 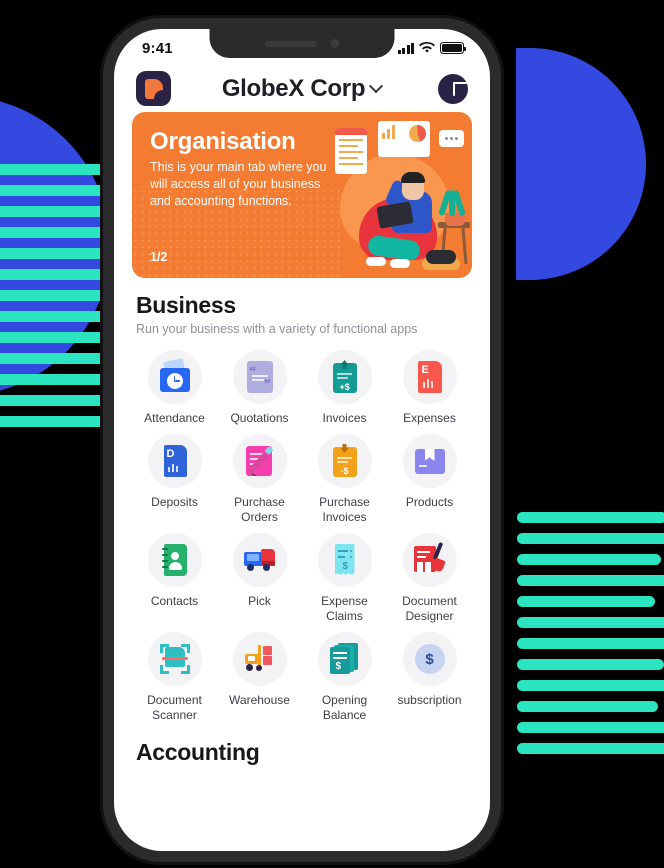 What do you see at coordinates (429, 700) in the screenshot?
I see `app-tile-label: subscription` at bounding box center [429, 700].